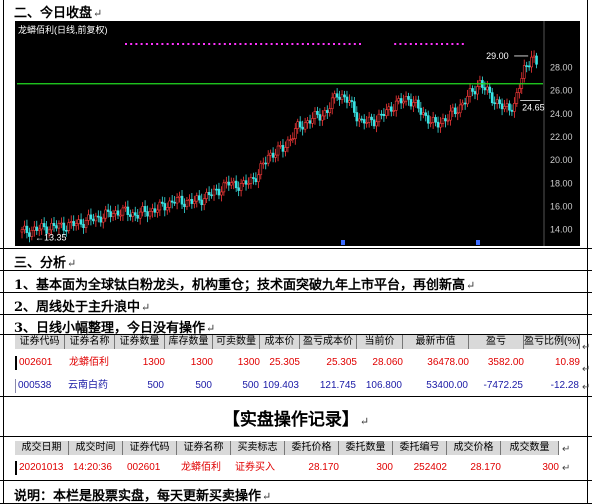 Image resolution: width=592 pixels, height=504 pixels. What do you see at coordinates (90, 342) in the screenshot?
I see `holdings-header-cell-1: 证券名称` at bounding box center [90, 342].